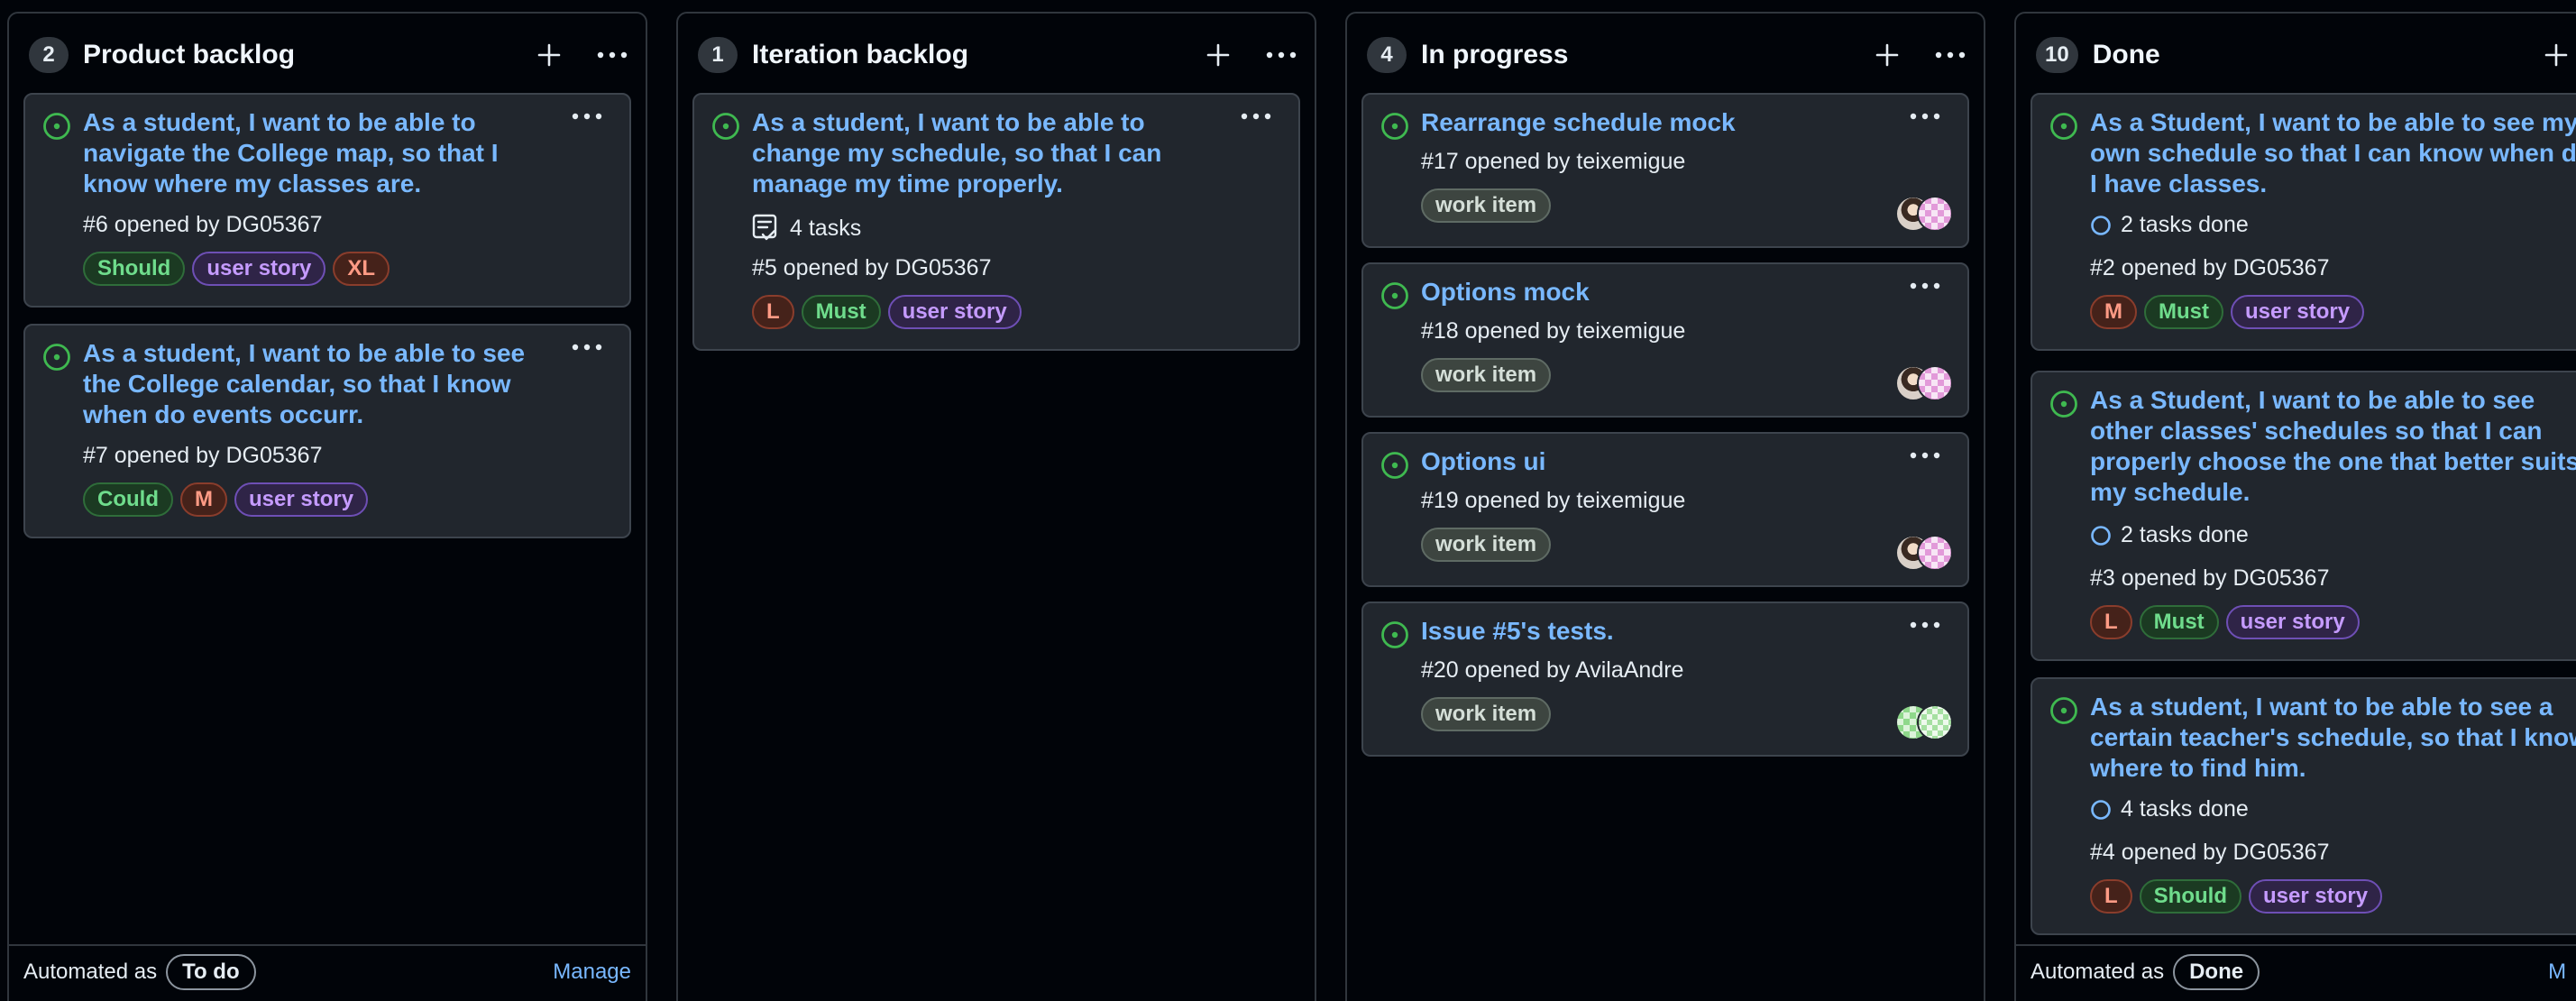 The height and width of the screenshot is (1001, 2576). I want to click on automation-status-pill: To do, so click(211, 972).